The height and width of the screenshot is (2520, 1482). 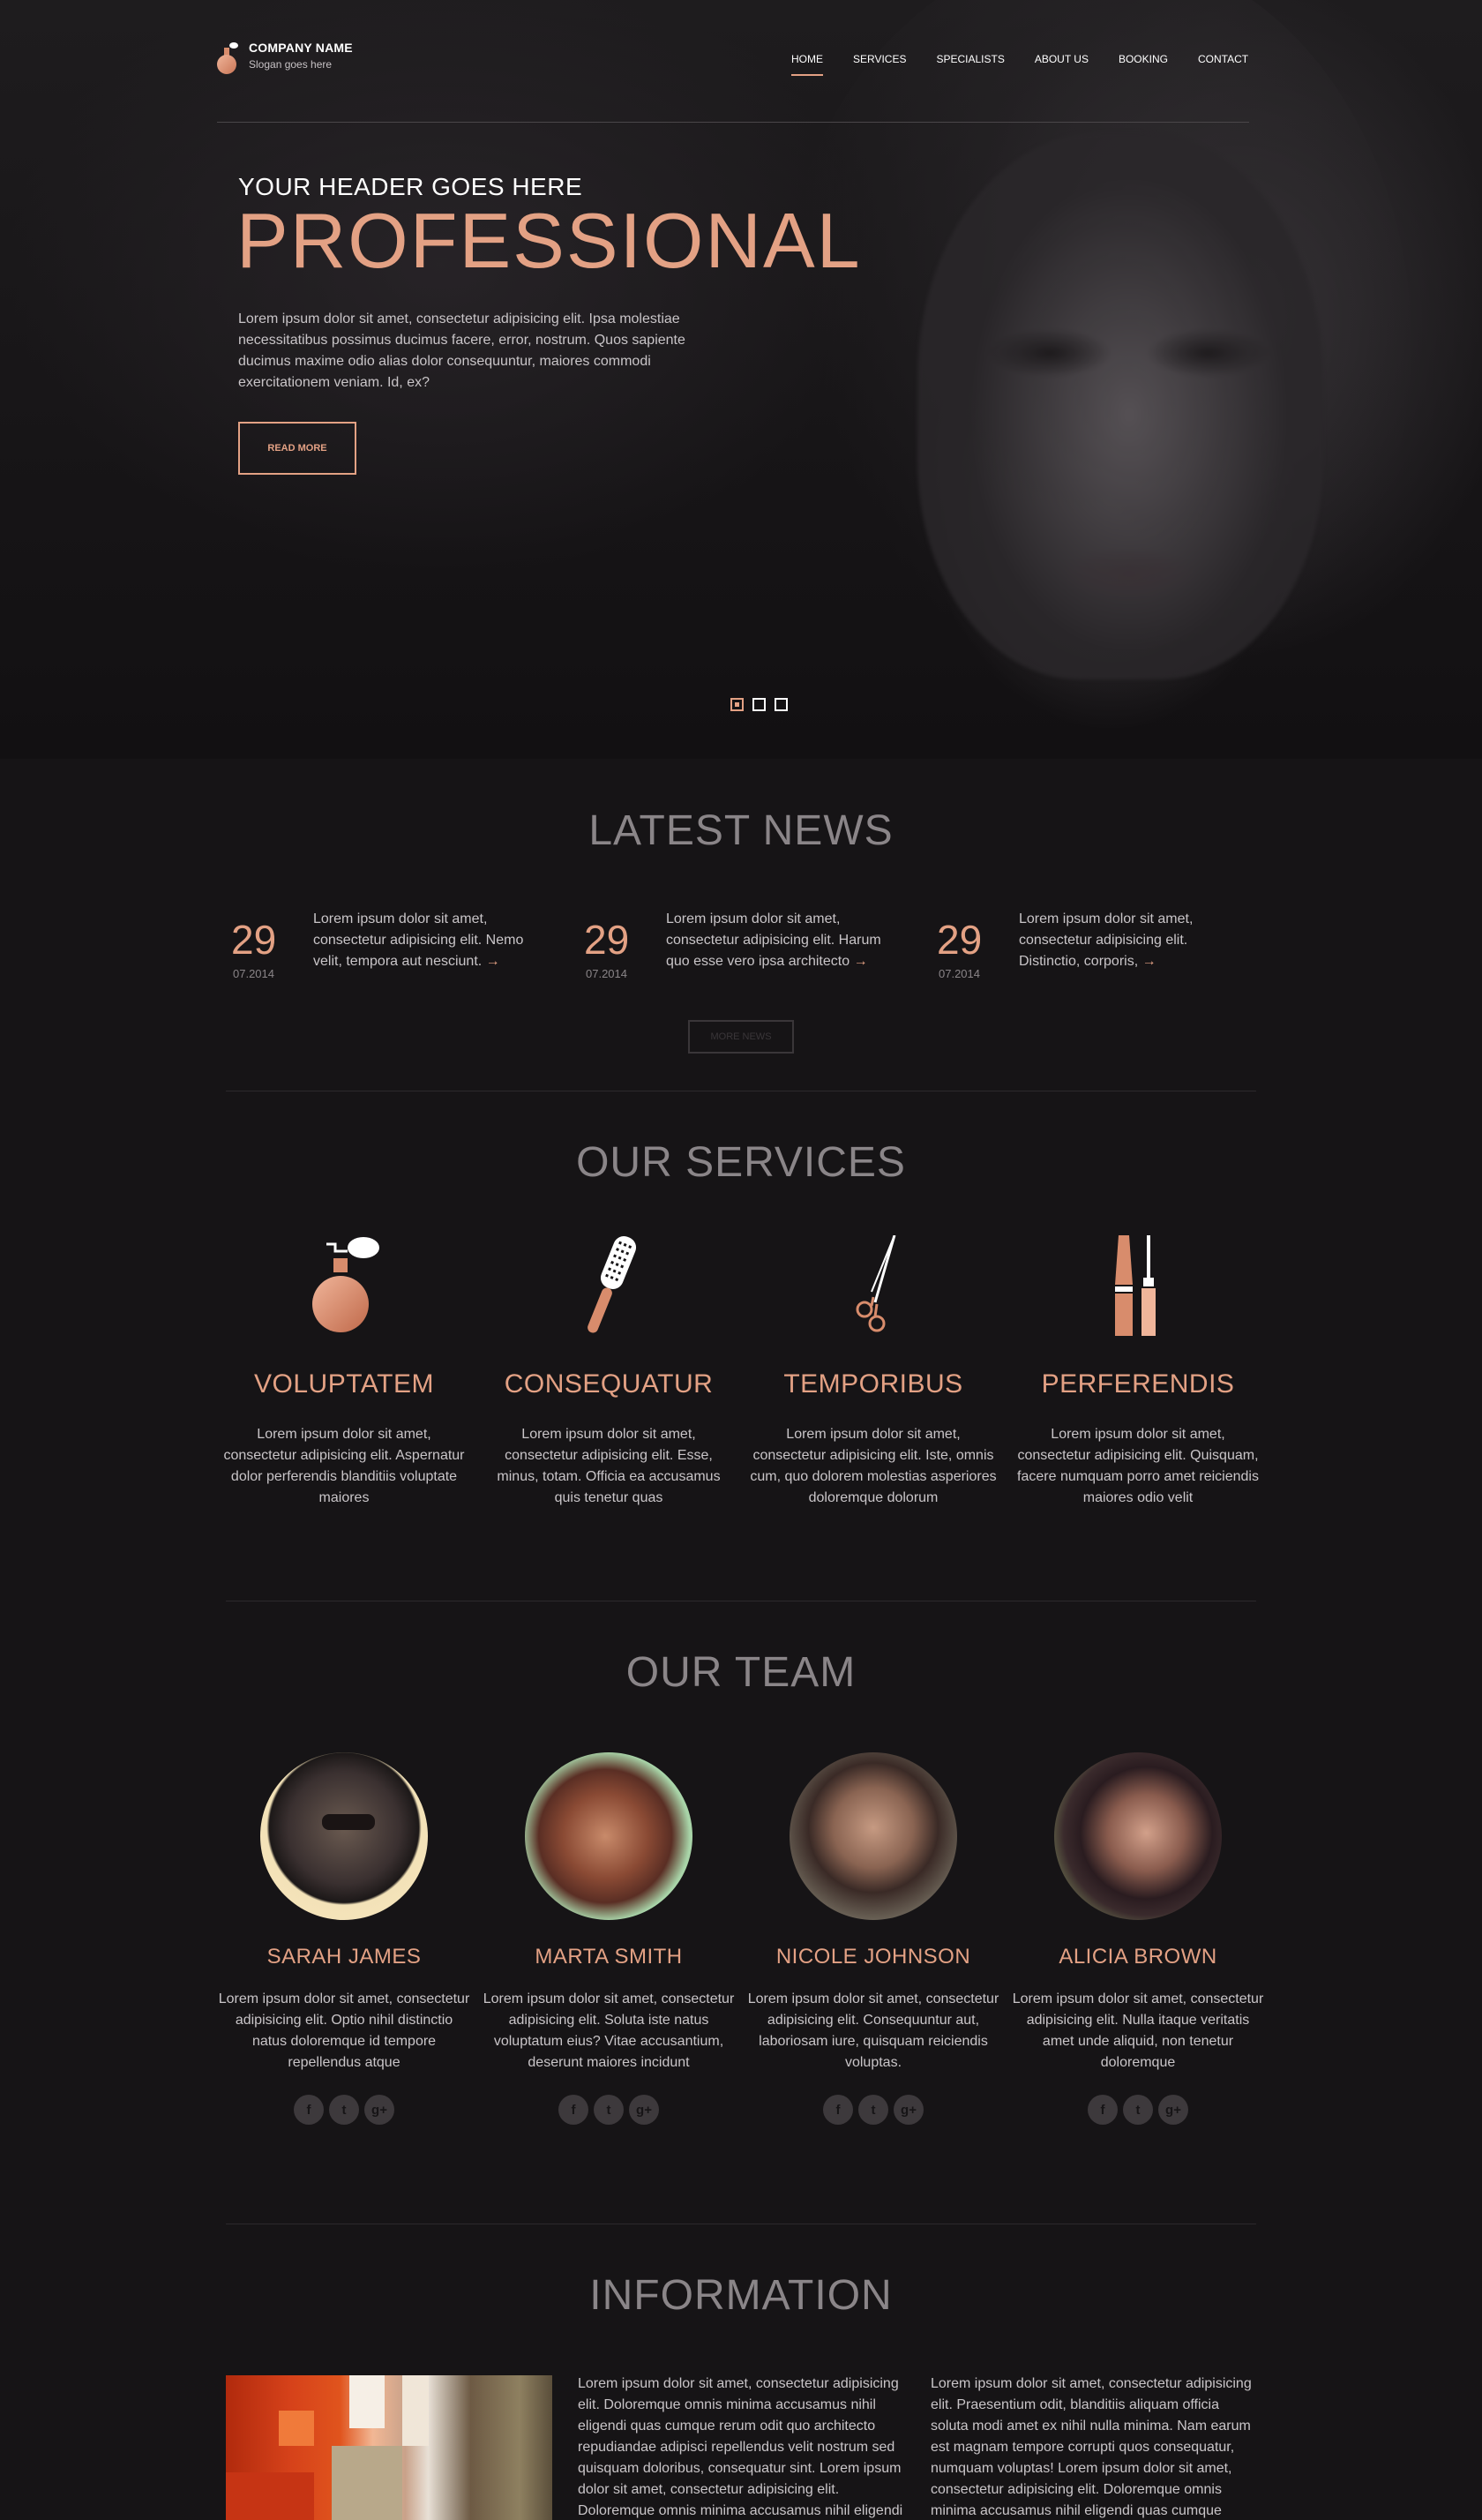 I want to click on slider-pagination, so click(x=759, y=704).